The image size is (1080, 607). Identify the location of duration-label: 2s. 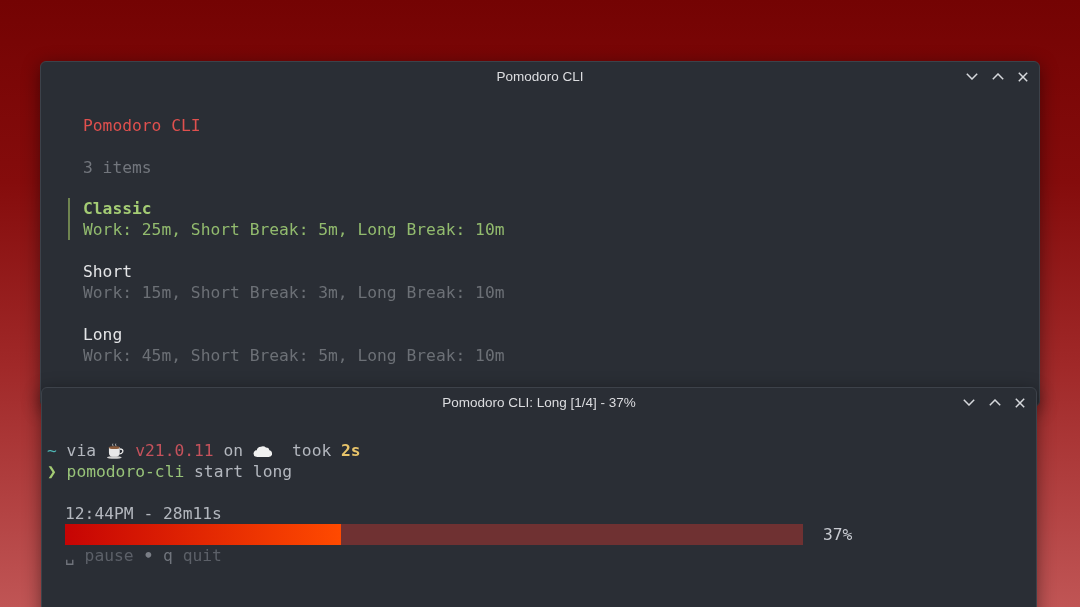
(351, 450).